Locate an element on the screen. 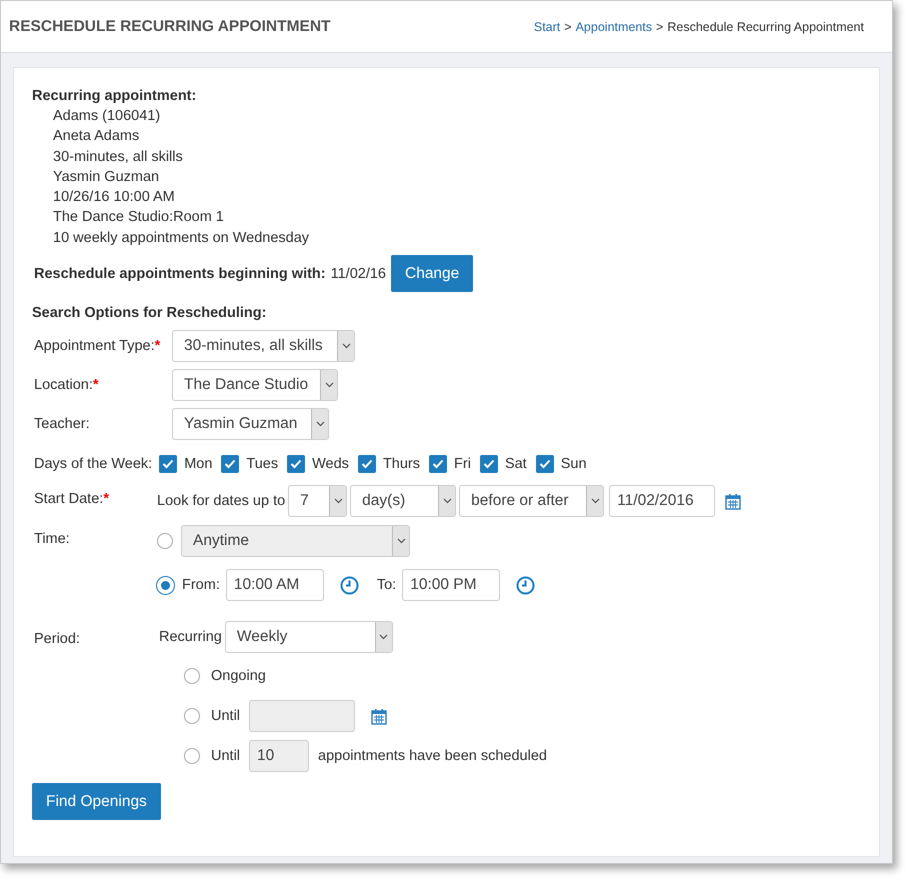  time-field: 10:00 PM is located at coordinates (451, 585).